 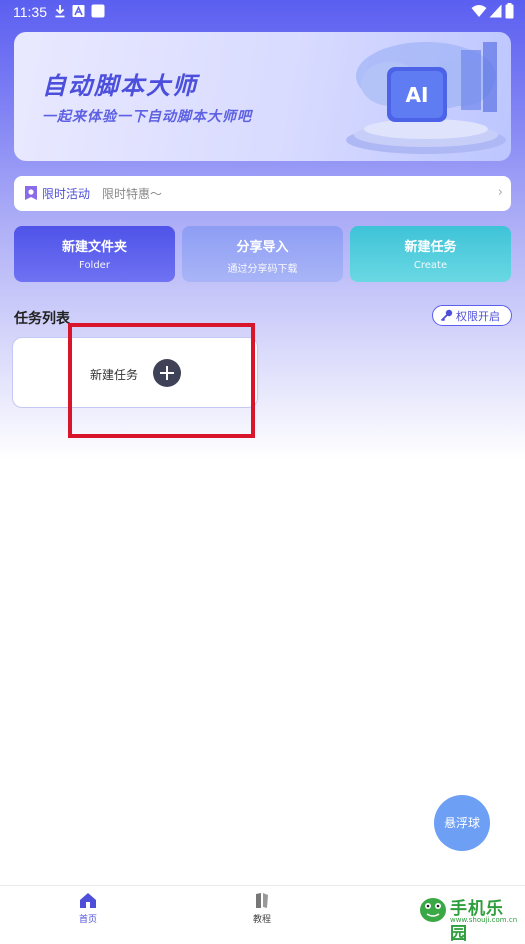 I want to click on app-notification-icon, so click(x=78, y=13).